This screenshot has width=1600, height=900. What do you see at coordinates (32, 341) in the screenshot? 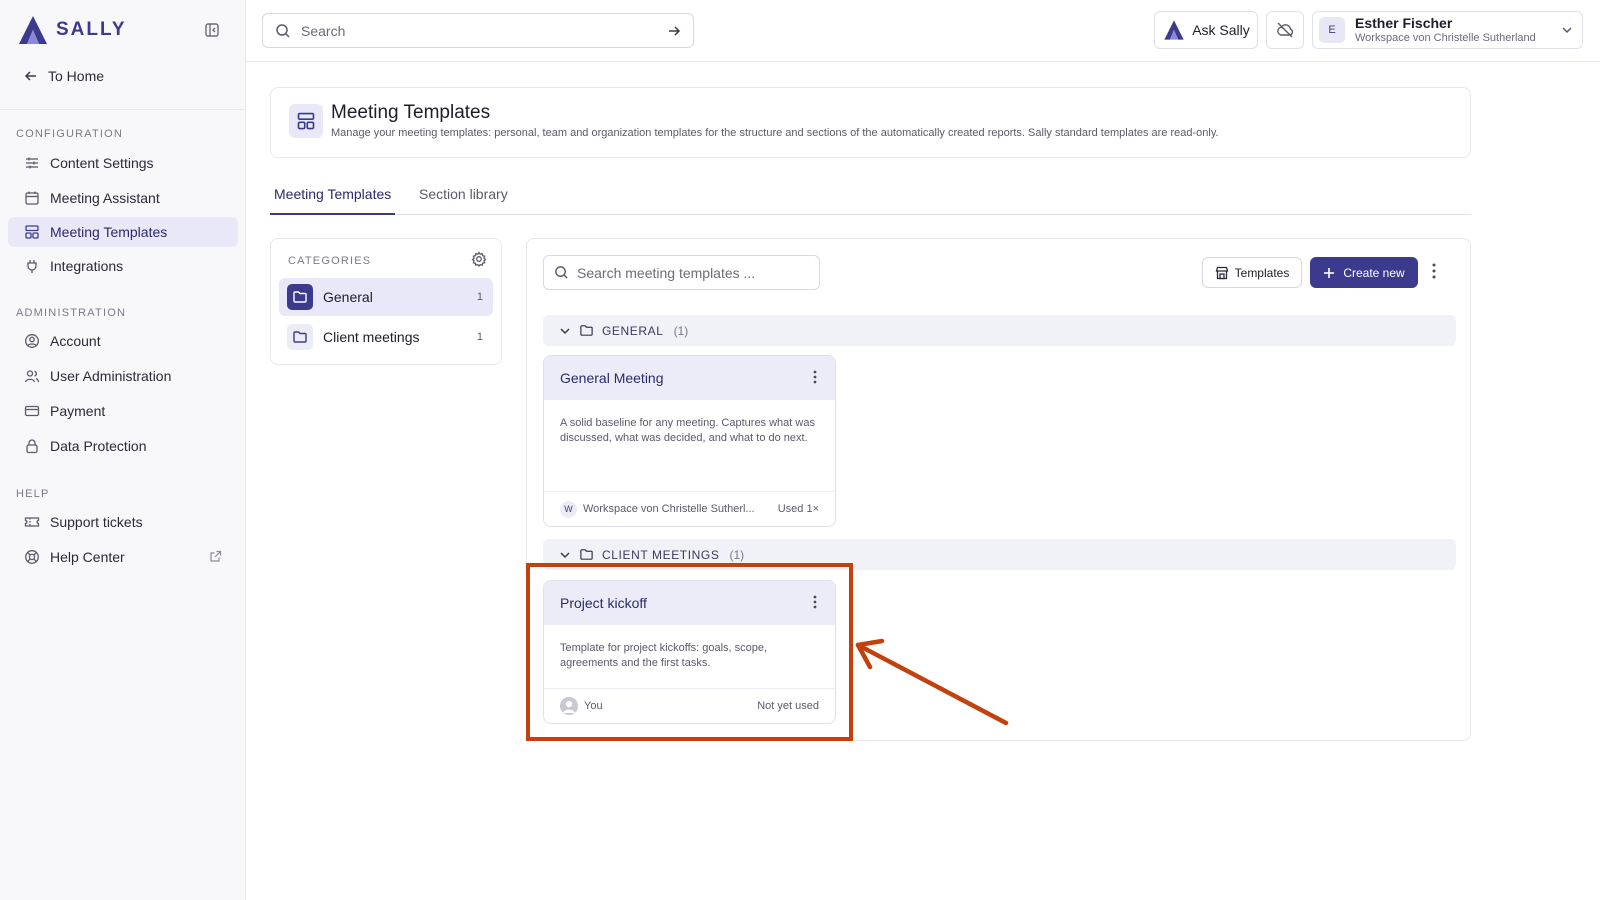
I see `user-circle-icon` at bounding box center [32, 341].